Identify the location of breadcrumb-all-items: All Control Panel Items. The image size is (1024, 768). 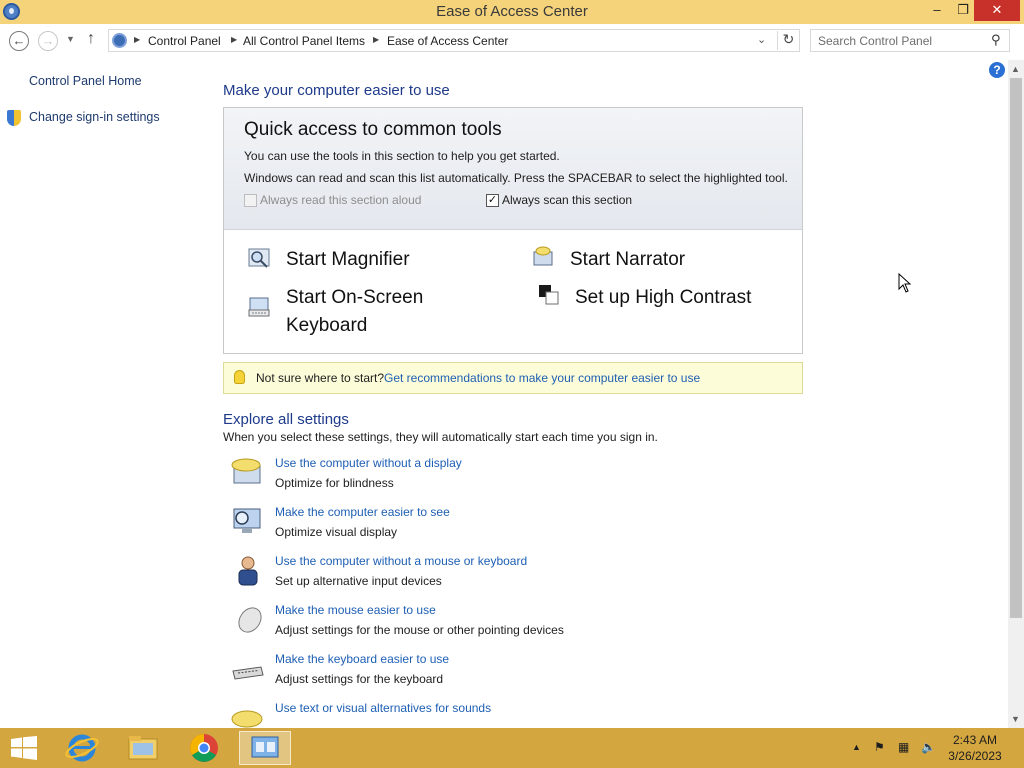
(304, 41).